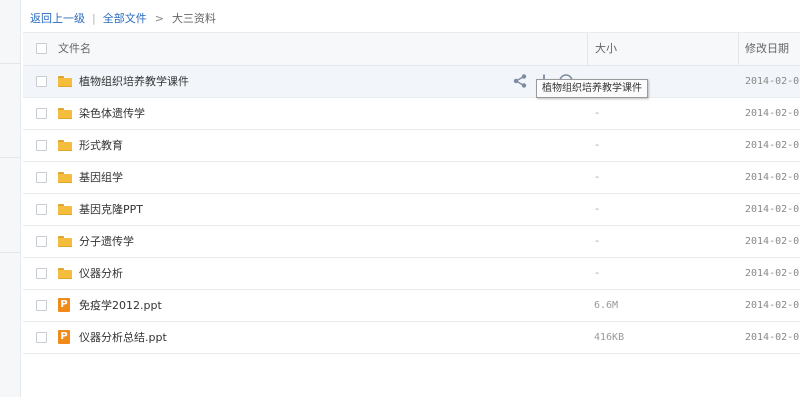  What do you see at coordinates (111, 209) in the screenshot?
I see `file-name: 基因克隆PPT` at bounding box center [111, 209].